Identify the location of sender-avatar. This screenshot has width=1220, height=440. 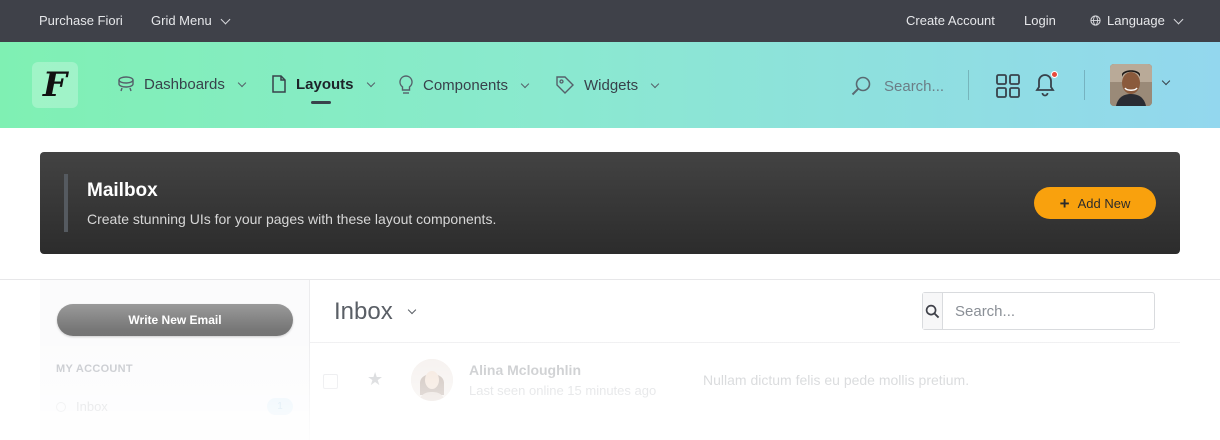
(432, 380).